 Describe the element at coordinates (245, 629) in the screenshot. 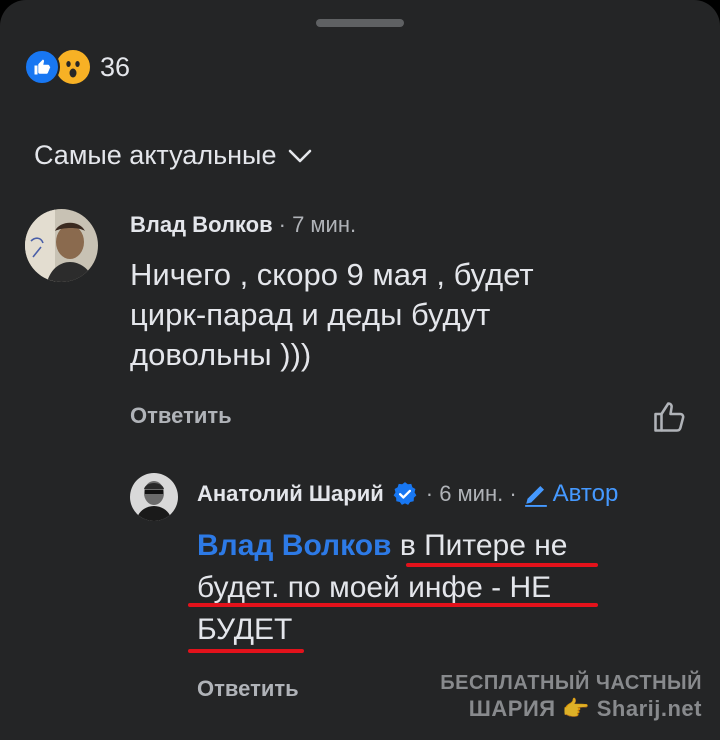

I see `reply-text-part-3: БУДЕТ` at that location.